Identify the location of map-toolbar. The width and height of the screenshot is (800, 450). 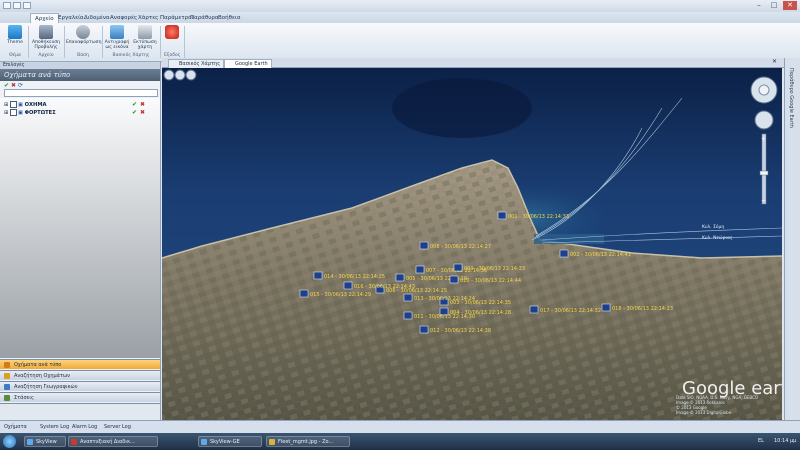
(180, 75).